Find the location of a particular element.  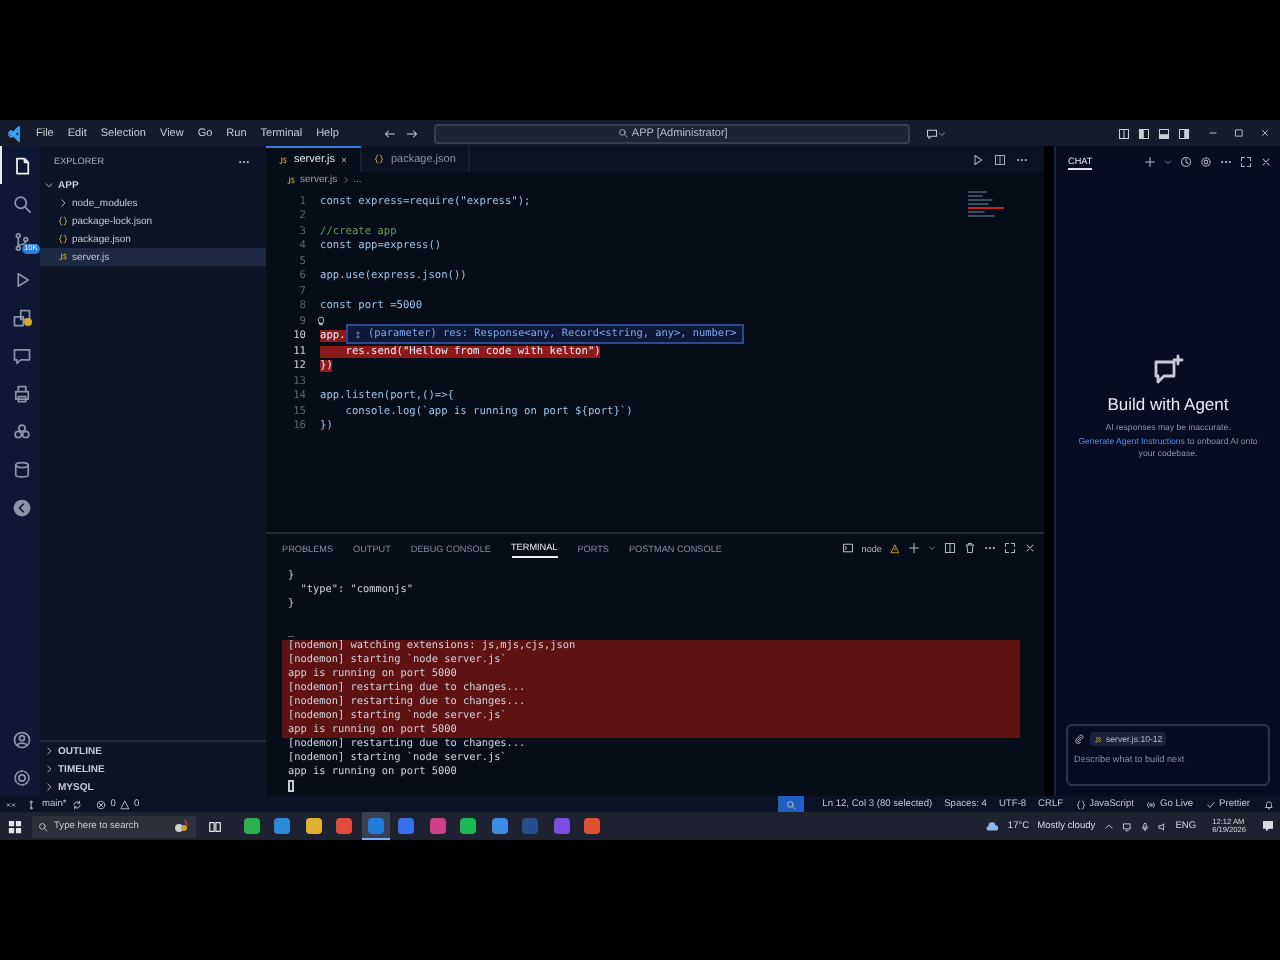

medal-icon is located at coordinates (181, 826).